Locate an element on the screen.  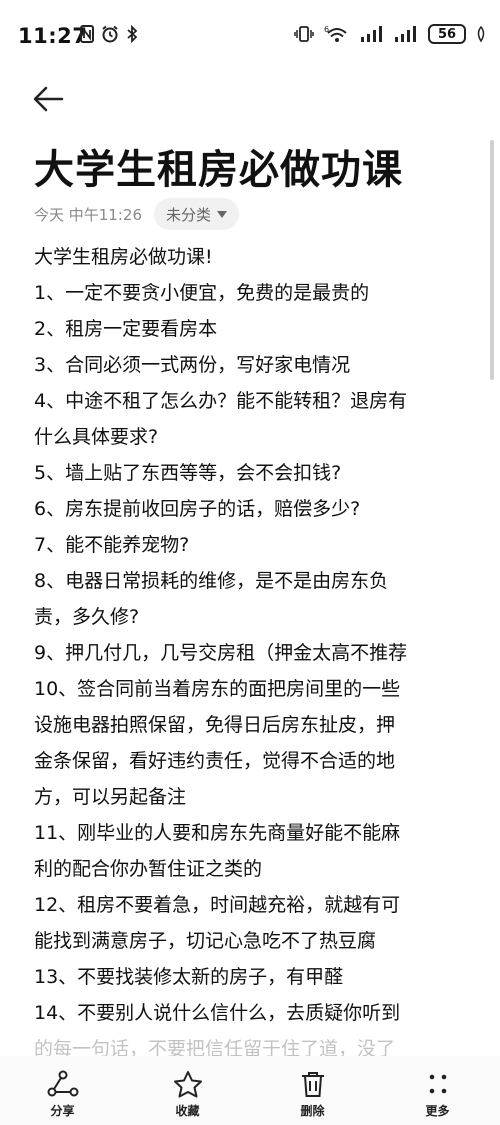
more-label: 更多 is located at coordinates (437, 1111).